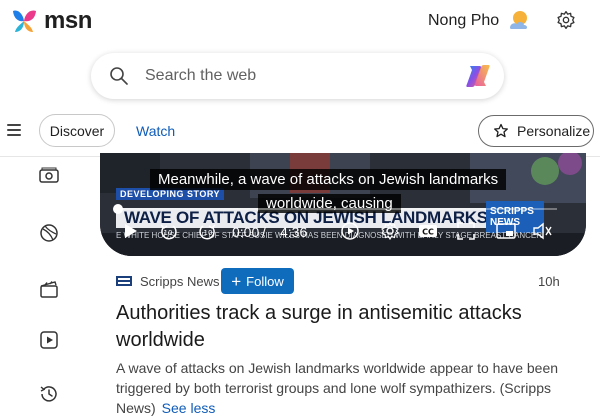 The height and width of the screenshot is (416, 600). I want to click on brand-name: msn, so click(68, 20).